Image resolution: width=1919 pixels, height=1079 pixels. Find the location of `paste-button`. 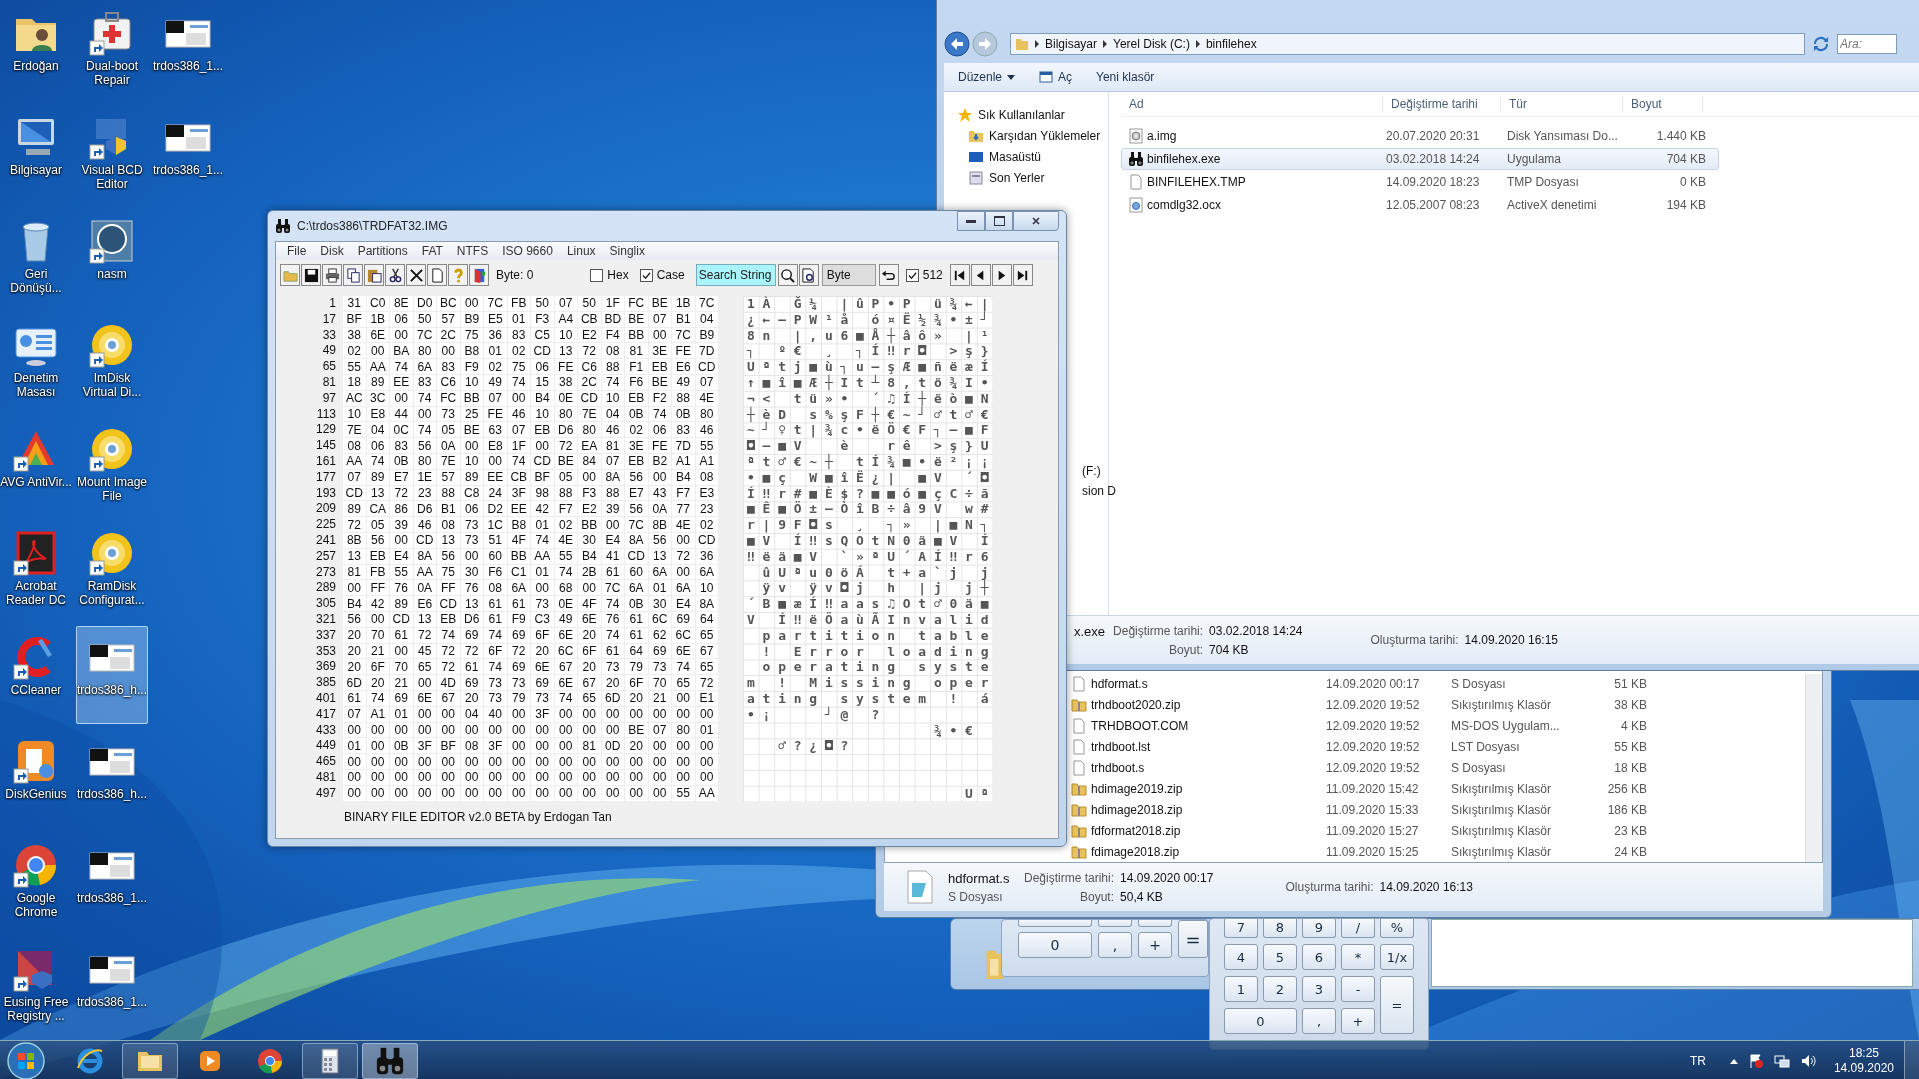

paste-button is located at coordinates (374, 275).